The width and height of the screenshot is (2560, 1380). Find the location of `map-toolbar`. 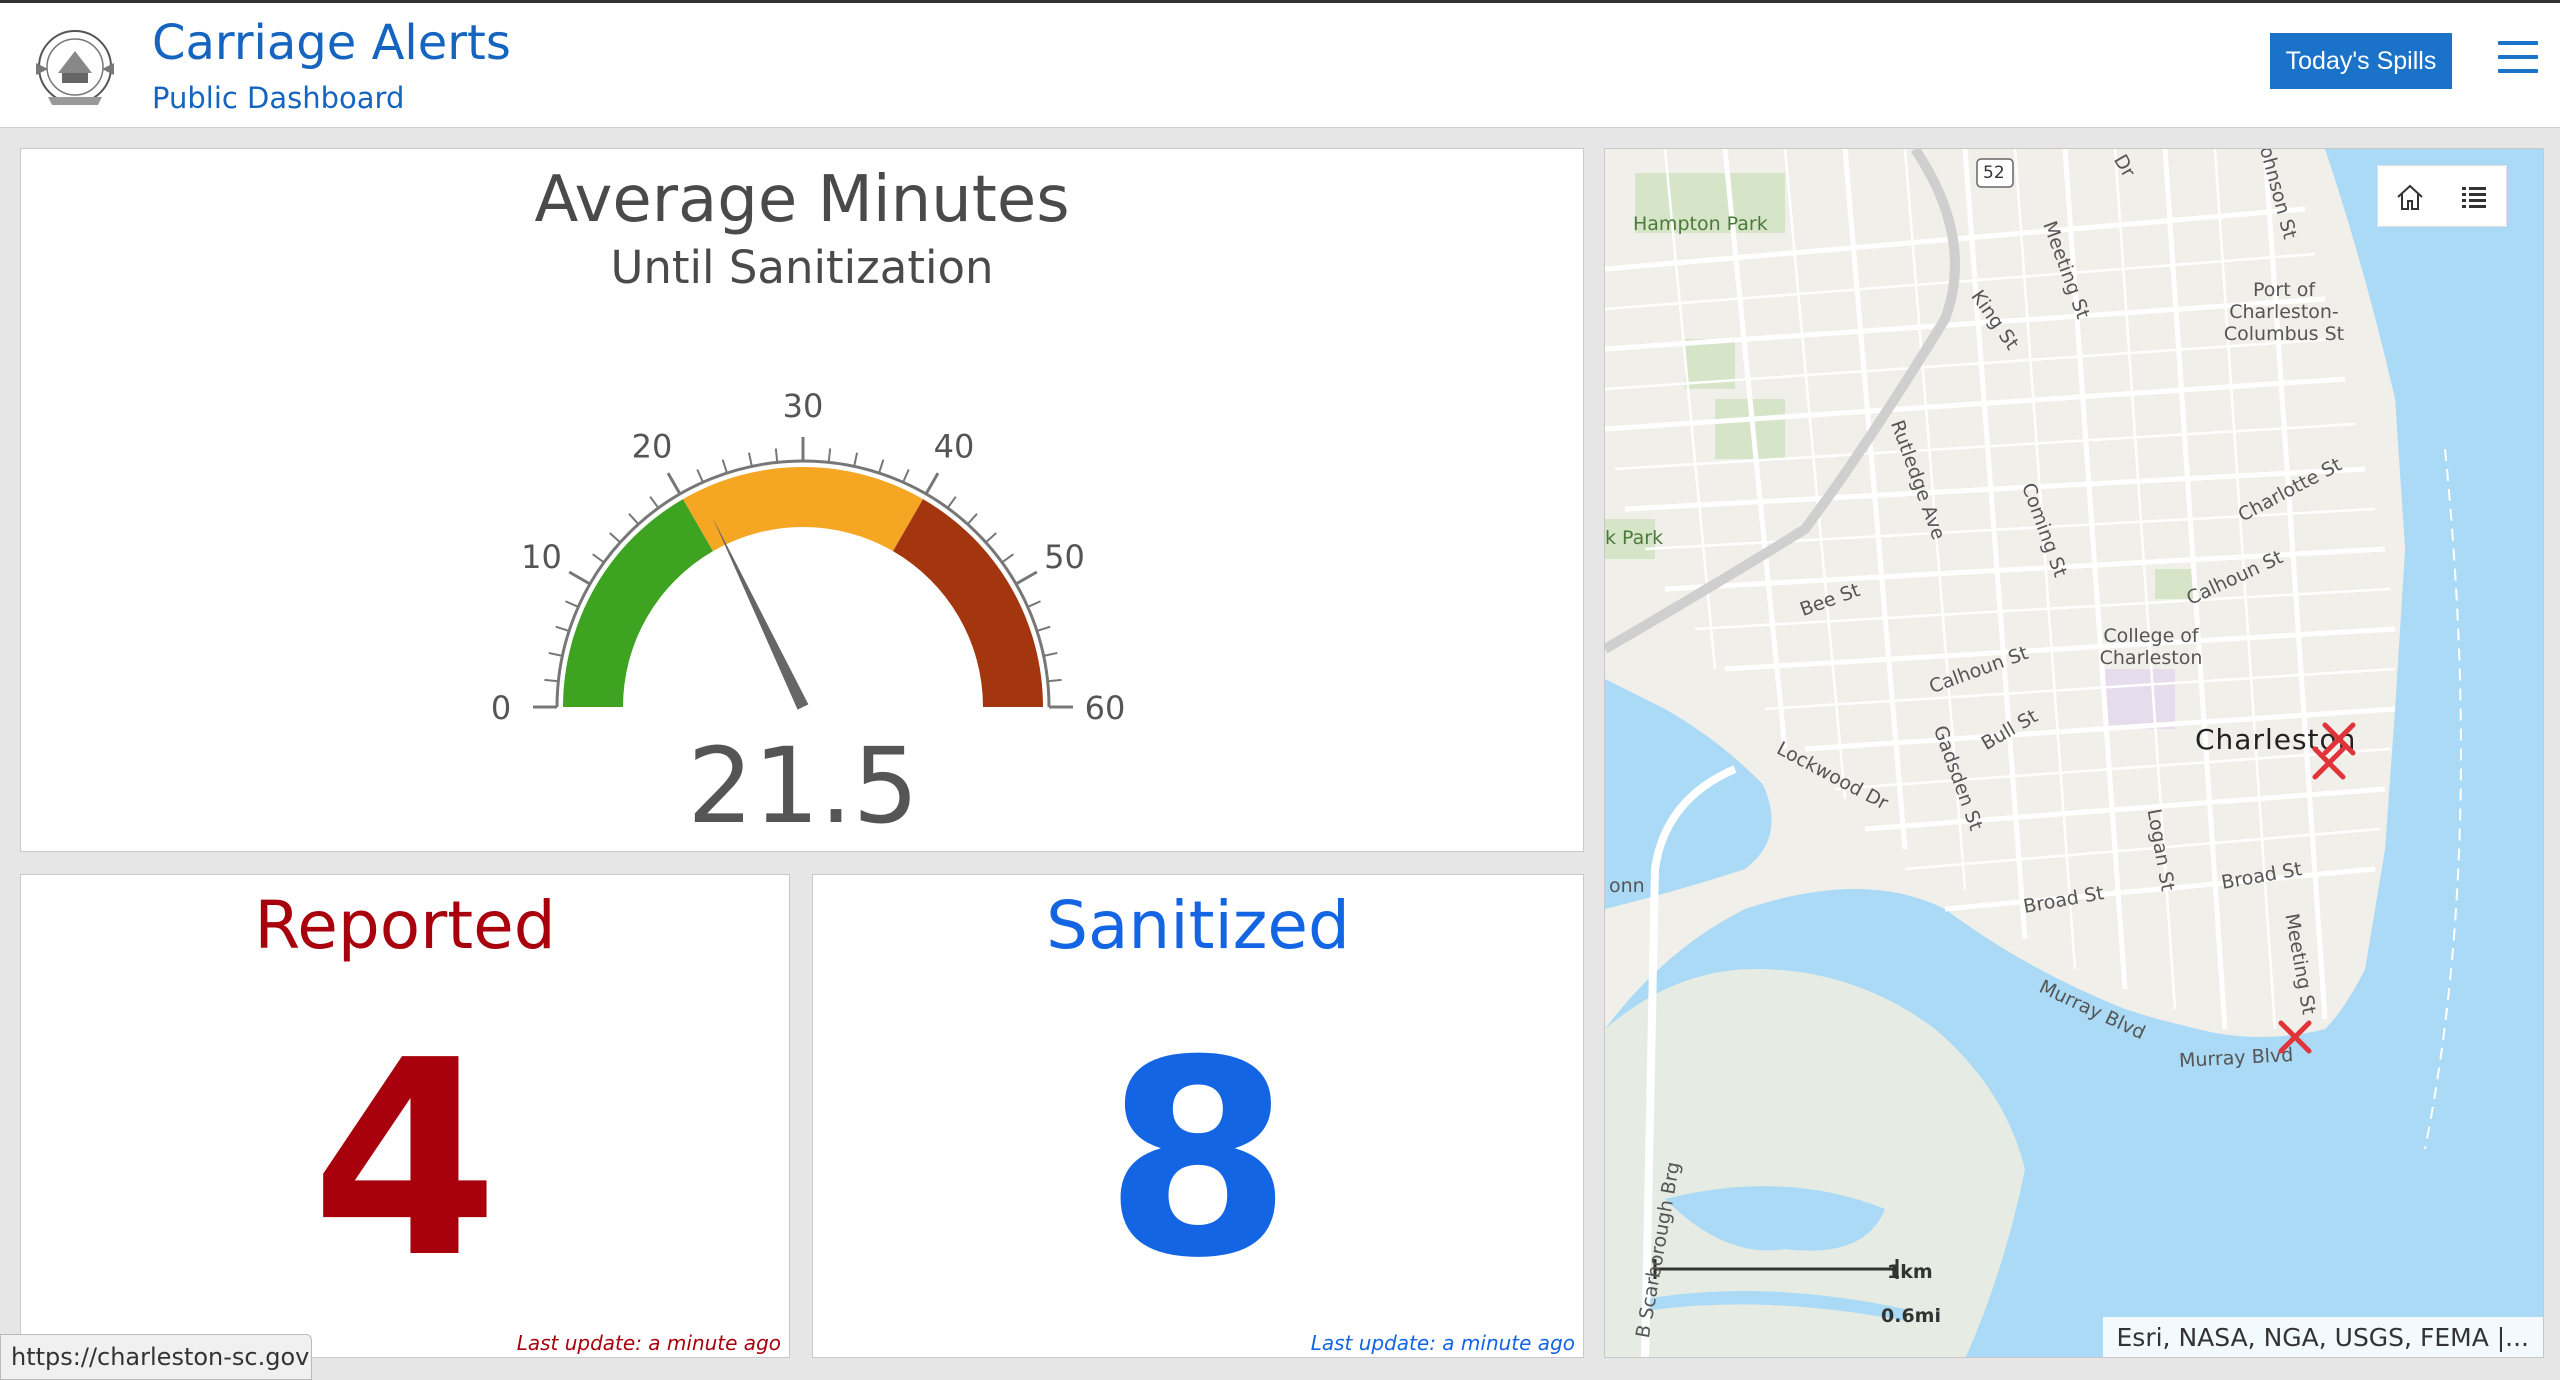

map-toolbar is located at coordinates (2442, 196).